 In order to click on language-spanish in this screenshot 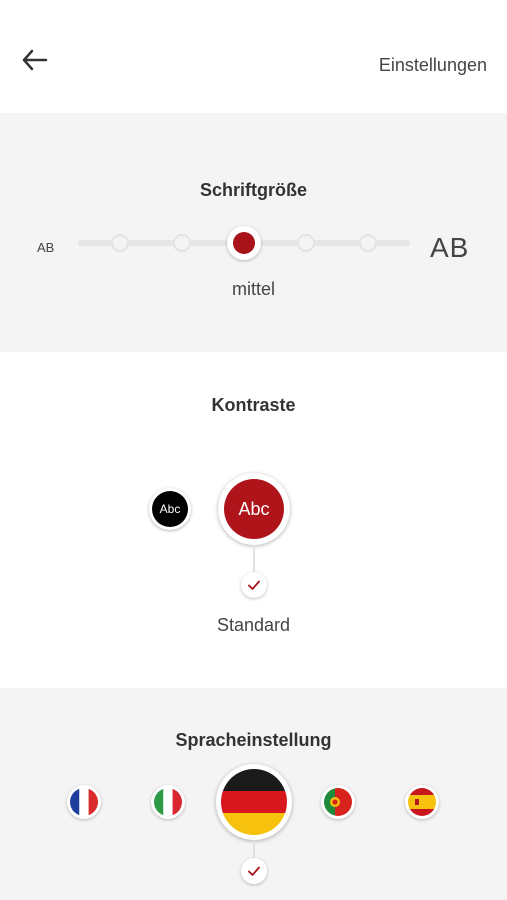, I will do `click(422, 802)`.